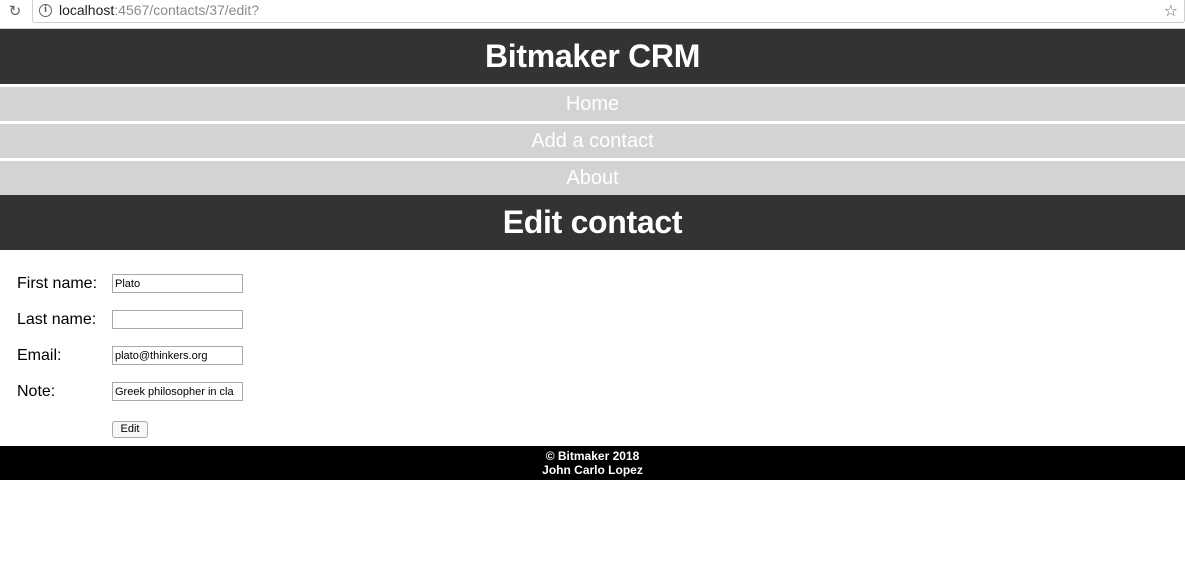  What do you see at coordinates (39, 355) in the screenshot?
I see `email-label: Email:` at bounding box center [39, 355].